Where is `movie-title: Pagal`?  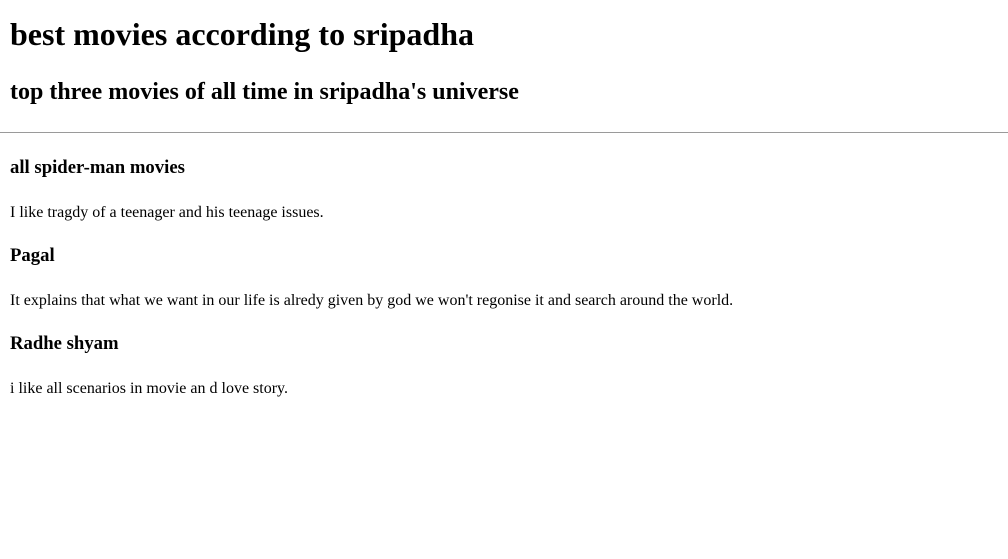 movie-title: Pagal is located at coordinates (32, 255).